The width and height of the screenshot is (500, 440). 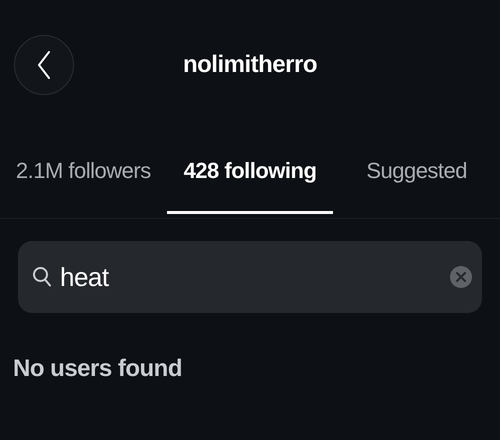 I want to click on tab: 2.1M followers, so click(x=83, y=172).